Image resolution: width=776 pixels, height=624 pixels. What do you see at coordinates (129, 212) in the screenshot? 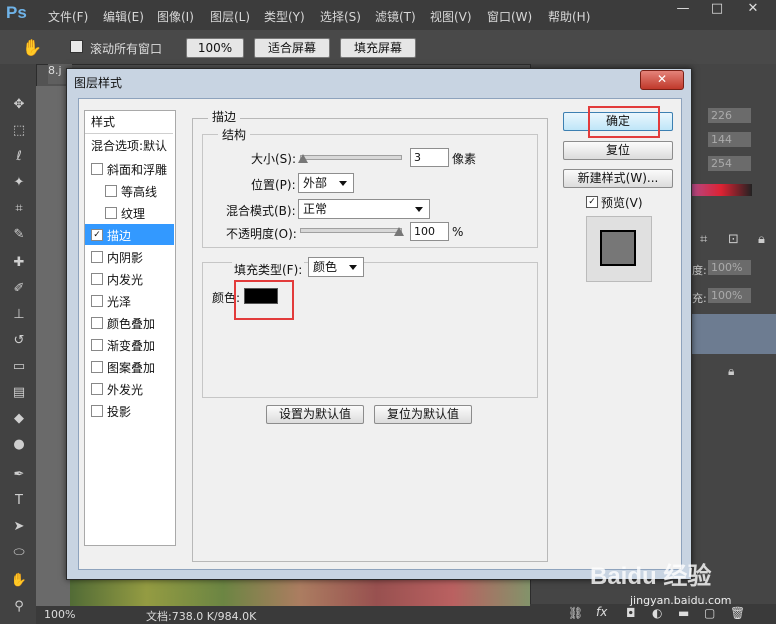
I see `style-item-row: 纹理` at bounding box center [129, 212].